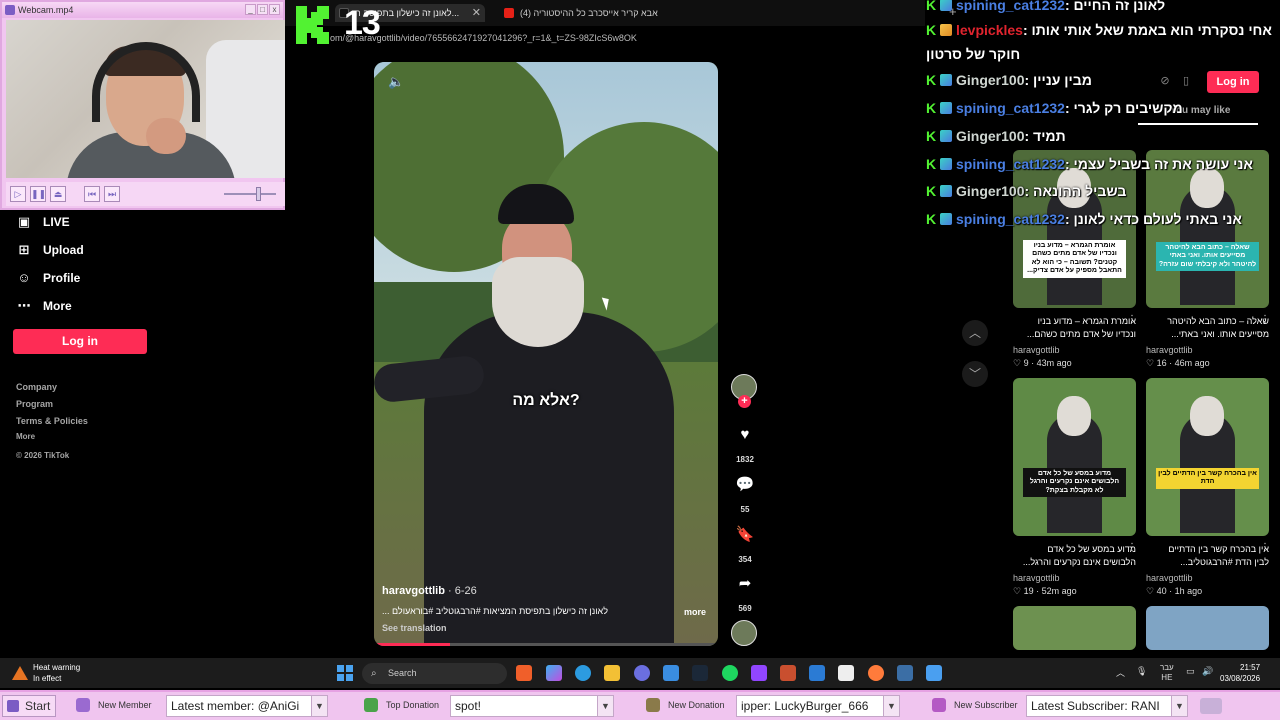  I want to click on thumb-caption: אין בהכרח קשר בין הדתיים, so click(1207, 550).